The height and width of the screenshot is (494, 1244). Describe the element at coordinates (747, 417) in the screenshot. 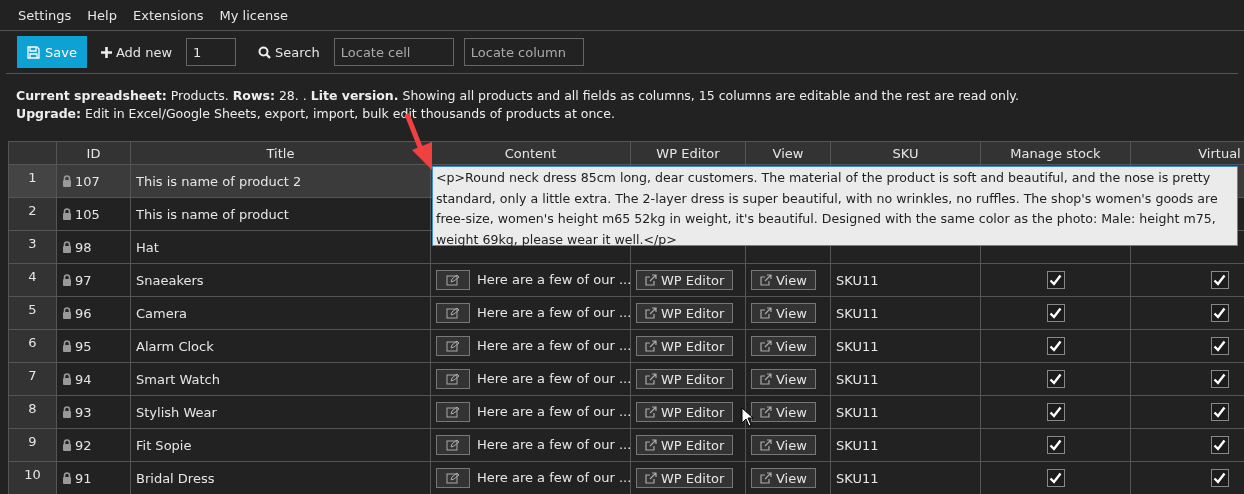

I see `cursor-icon` at that location.